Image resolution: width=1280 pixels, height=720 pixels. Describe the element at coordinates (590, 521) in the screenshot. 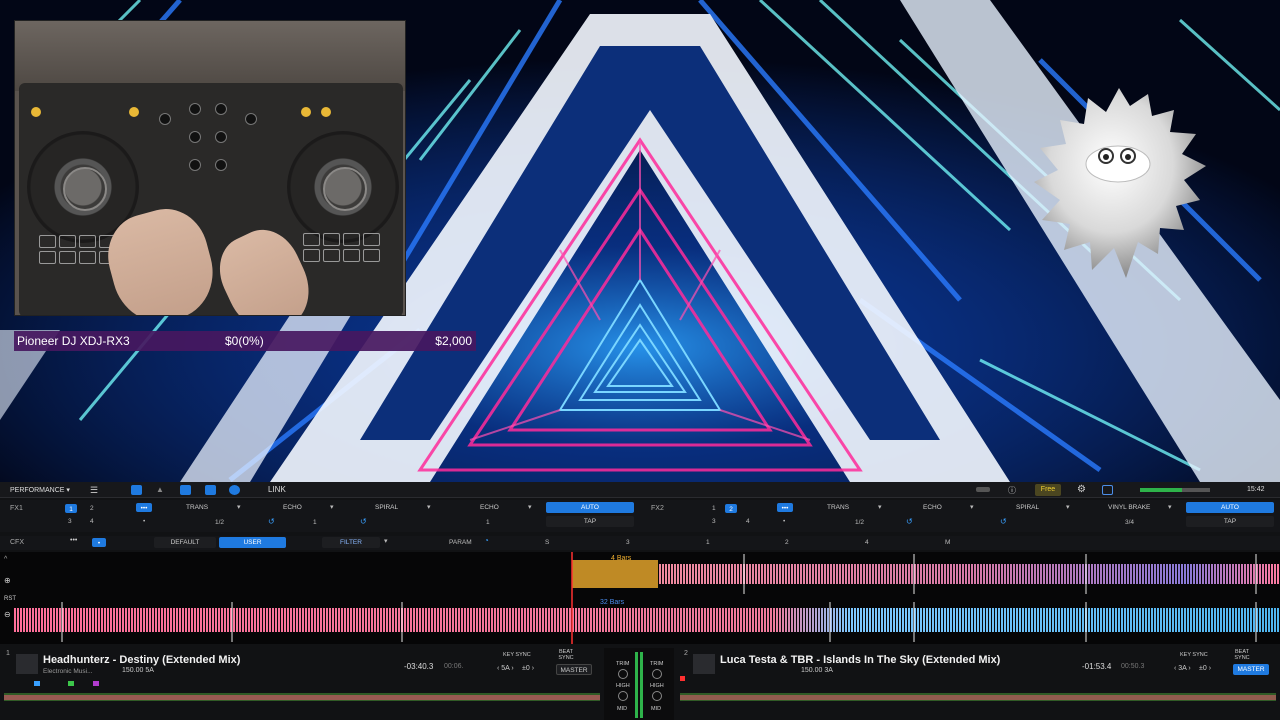

I see `fx1-tap-button: TAP` at that location.